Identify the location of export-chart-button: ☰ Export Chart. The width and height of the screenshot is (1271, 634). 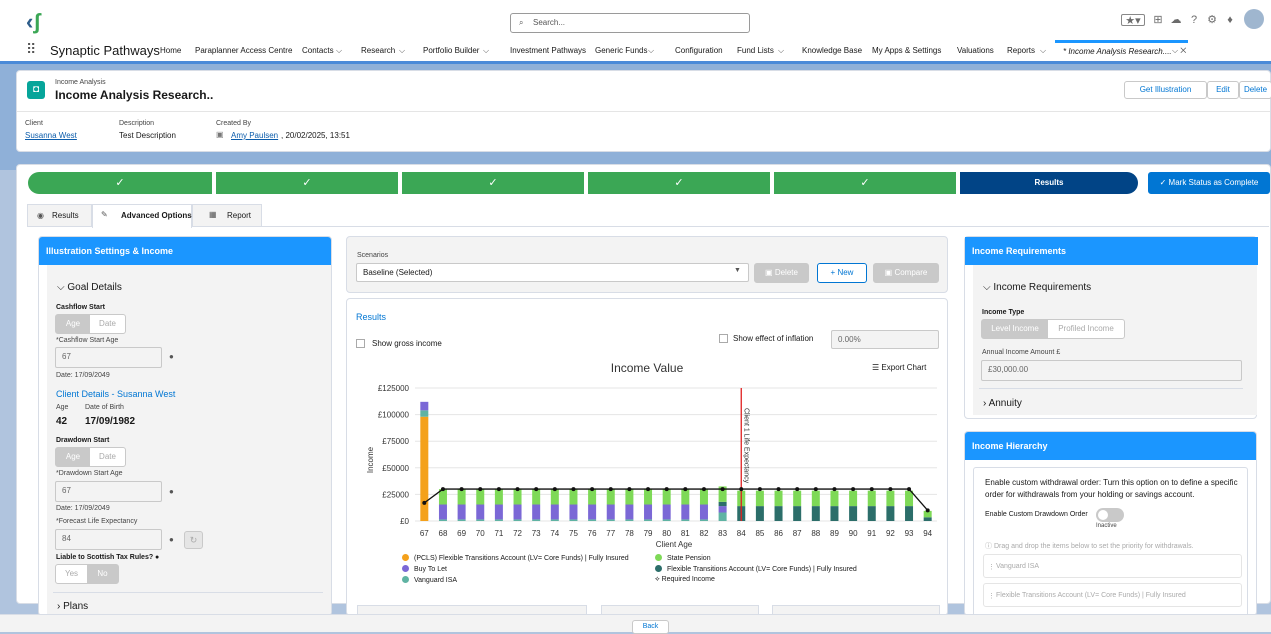
(899, 367).